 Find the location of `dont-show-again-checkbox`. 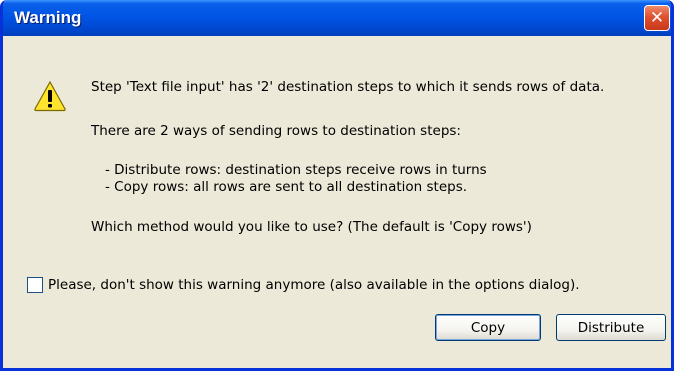

dont-show-again-checkbox is located at coordinates (35, 285).